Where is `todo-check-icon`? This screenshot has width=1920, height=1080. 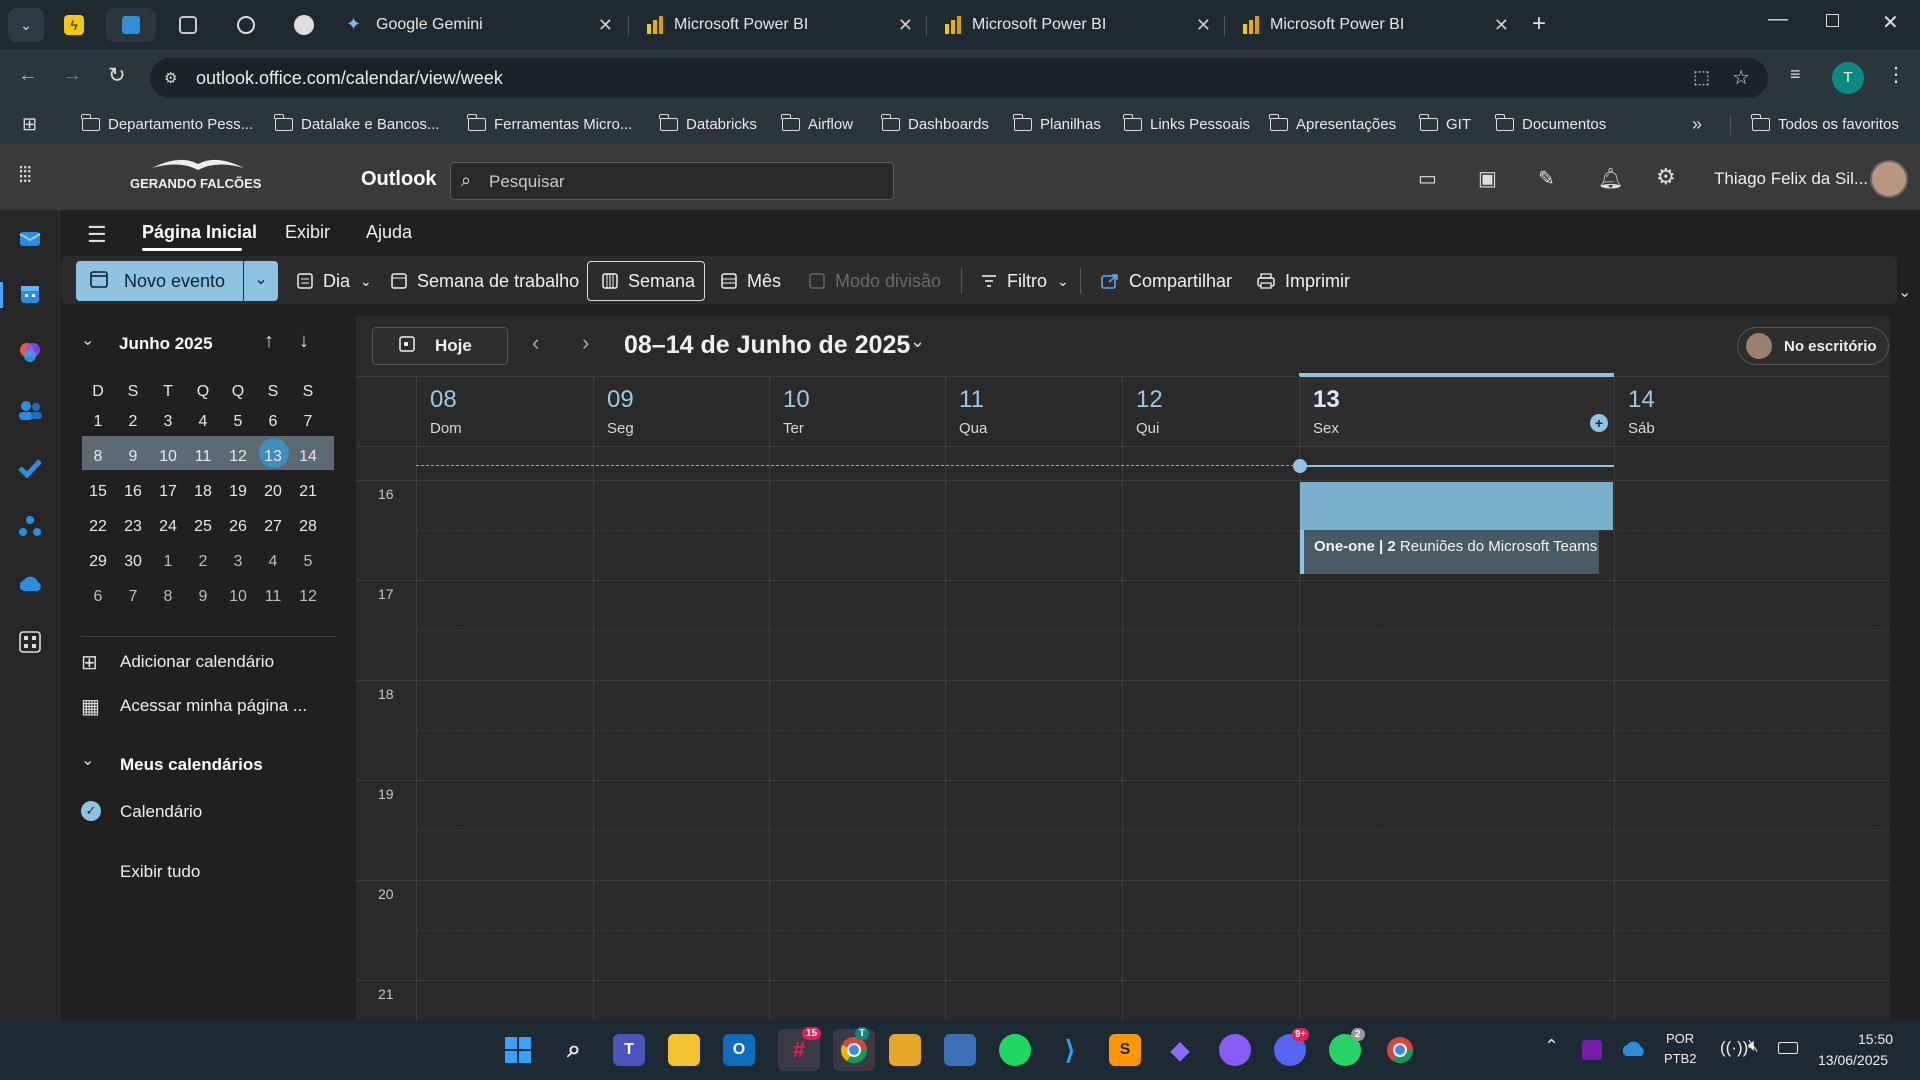 todo-check-icon is located at coordinates (30, 468).